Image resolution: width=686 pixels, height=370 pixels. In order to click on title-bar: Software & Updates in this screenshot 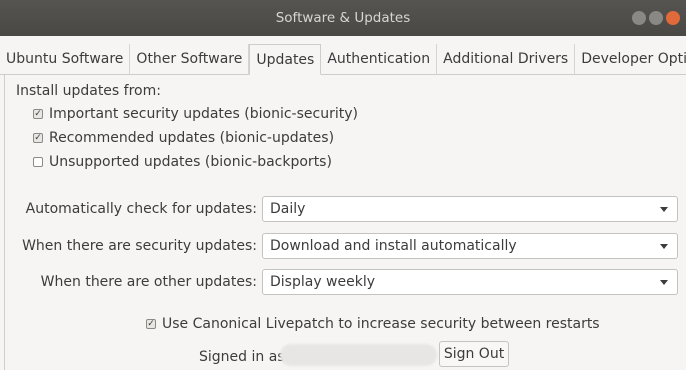, I will do `click(343, 18)`.